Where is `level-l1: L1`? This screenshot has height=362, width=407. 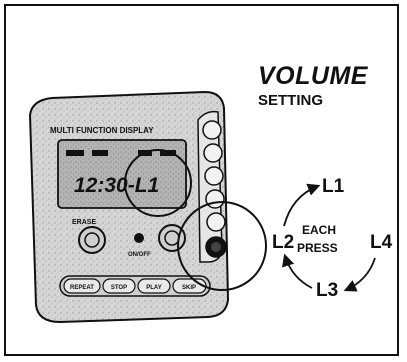
level-l1: L1 is located at coordinates (333, 186).